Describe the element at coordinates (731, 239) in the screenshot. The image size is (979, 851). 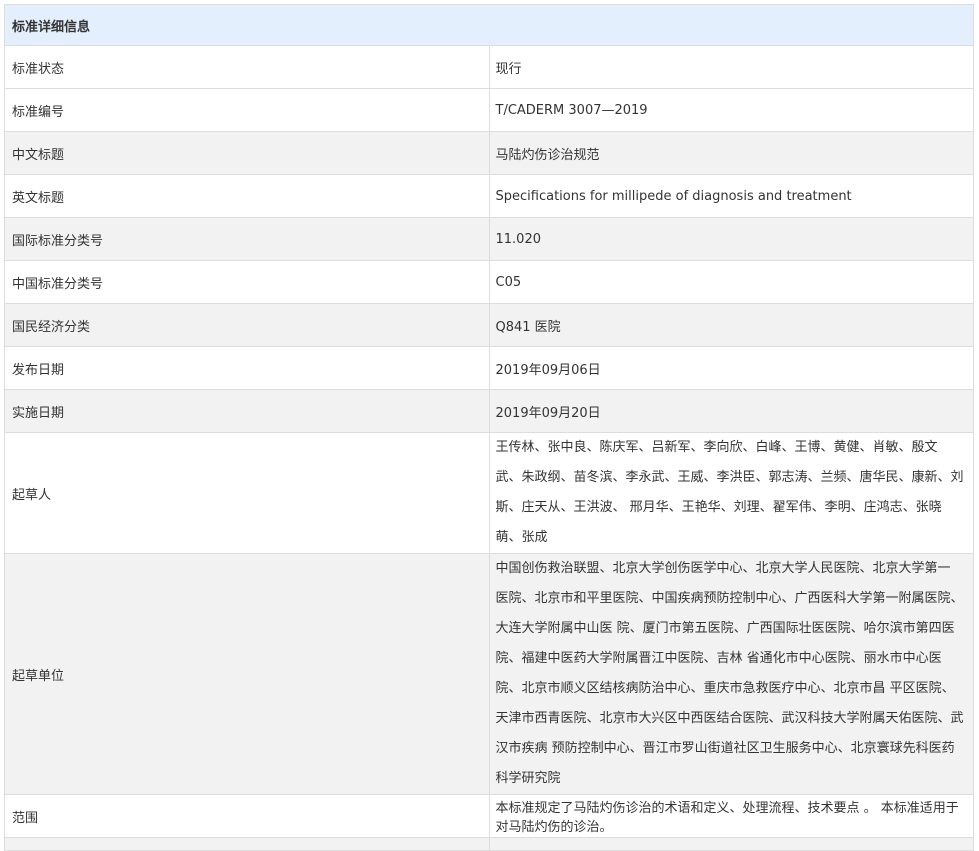
I see `row-value: 11.020` at that location.